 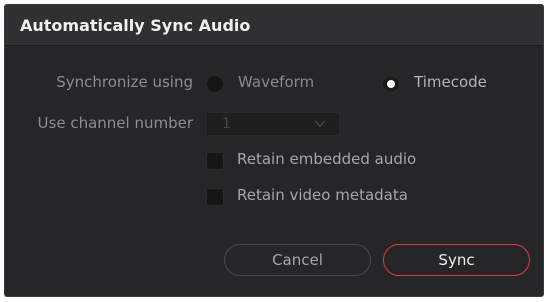 I want to click on retain-embedded-audio-checkbox, so click(x=215, y=161).